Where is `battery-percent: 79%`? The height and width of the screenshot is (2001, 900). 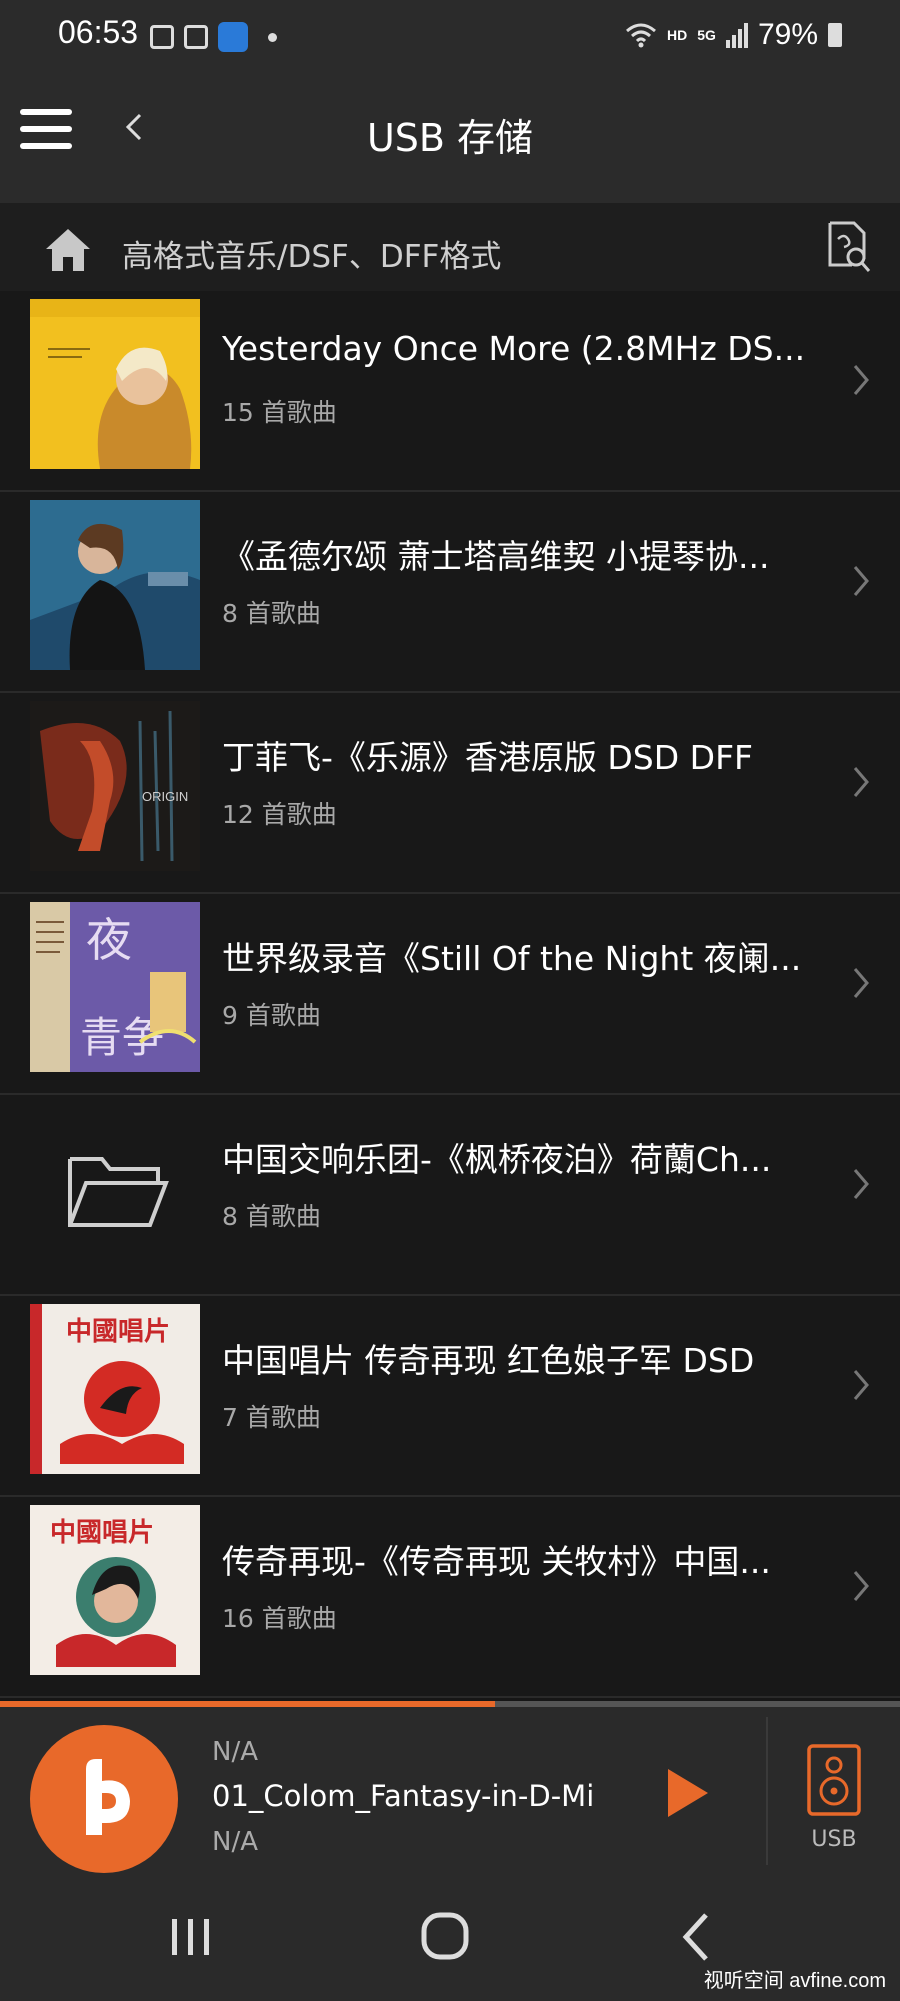
battery-percent: 79% is located at coordinates (787, 34).